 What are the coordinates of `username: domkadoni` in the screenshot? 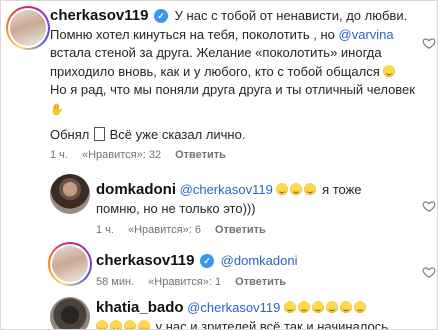 It's located at (136, 189).